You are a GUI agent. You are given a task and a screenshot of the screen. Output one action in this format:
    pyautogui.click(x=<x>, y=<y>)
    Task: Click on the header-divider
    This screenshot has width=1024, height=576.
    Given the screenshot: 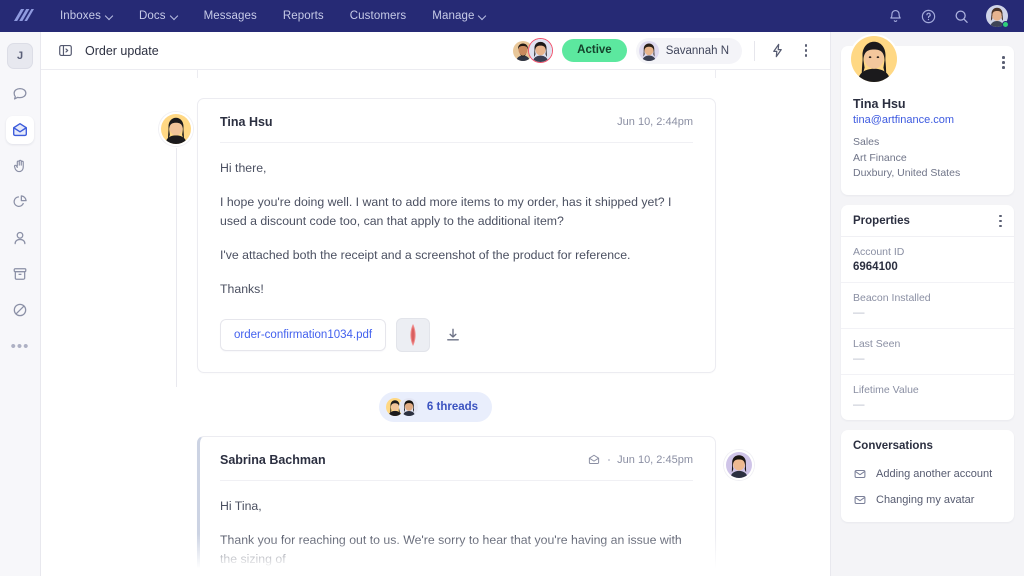 What is the action you would take?
    pyautogui.click(x=754, y=50)
    